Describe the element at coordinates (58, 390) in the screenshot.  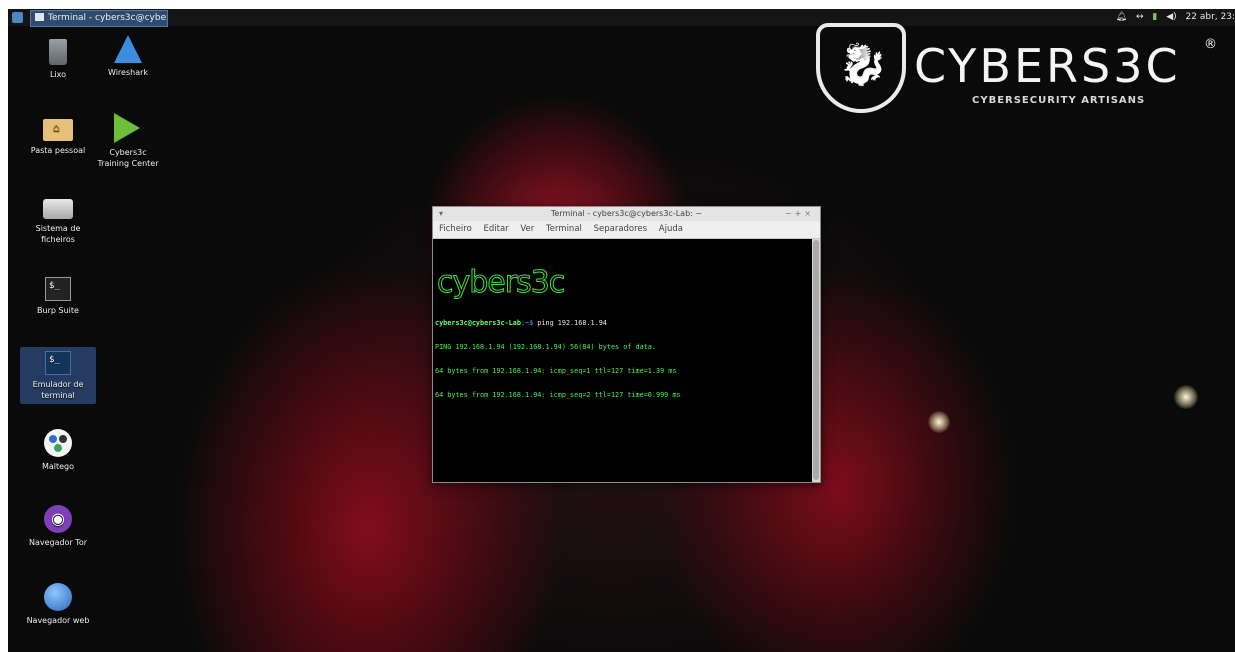
I see `desktop-icon-label: Emulador de terminal` at that location.